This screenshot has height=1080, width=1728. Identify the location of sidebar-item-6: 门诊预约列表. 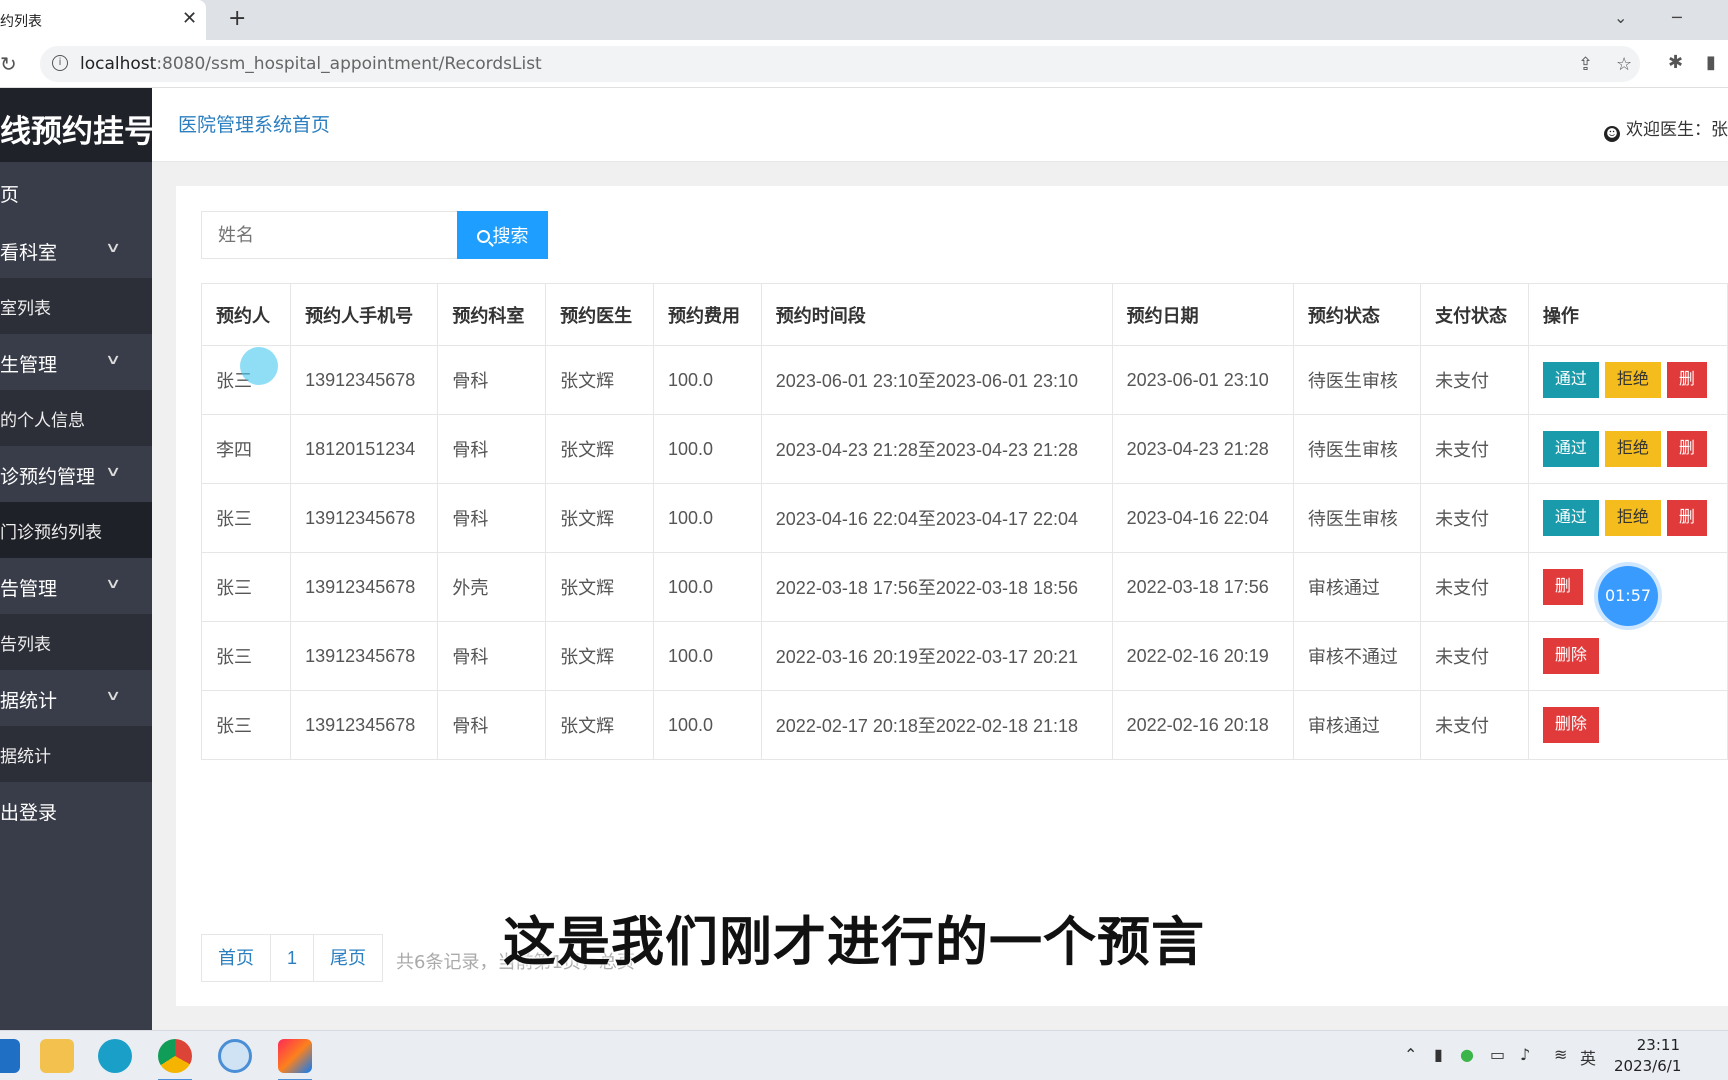
(76, 530).